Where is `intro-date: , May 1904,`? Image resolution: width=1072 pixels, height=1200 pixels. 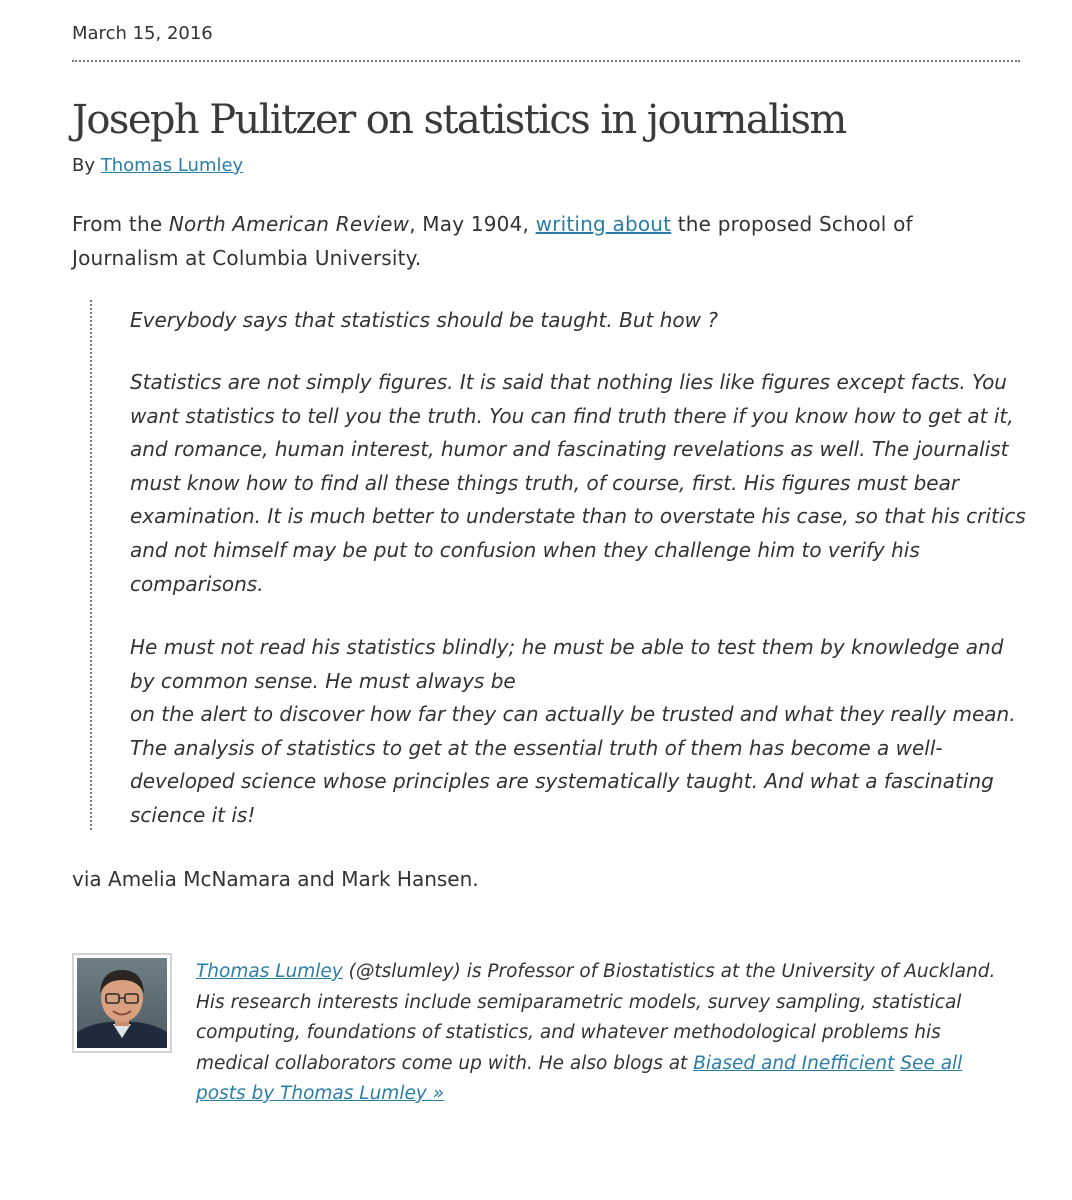
intro-date: , May 1904, is located at coordinates (472, 224).